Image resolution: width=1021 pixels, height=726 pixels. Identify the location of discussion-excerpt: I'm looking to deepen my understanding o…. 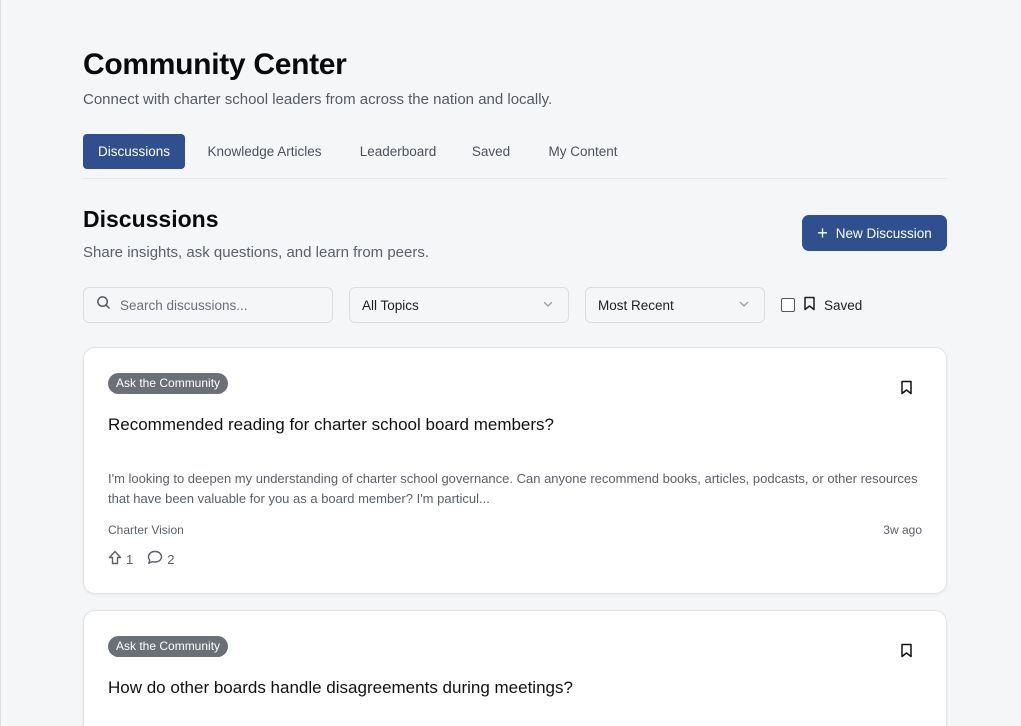
(513, 488).